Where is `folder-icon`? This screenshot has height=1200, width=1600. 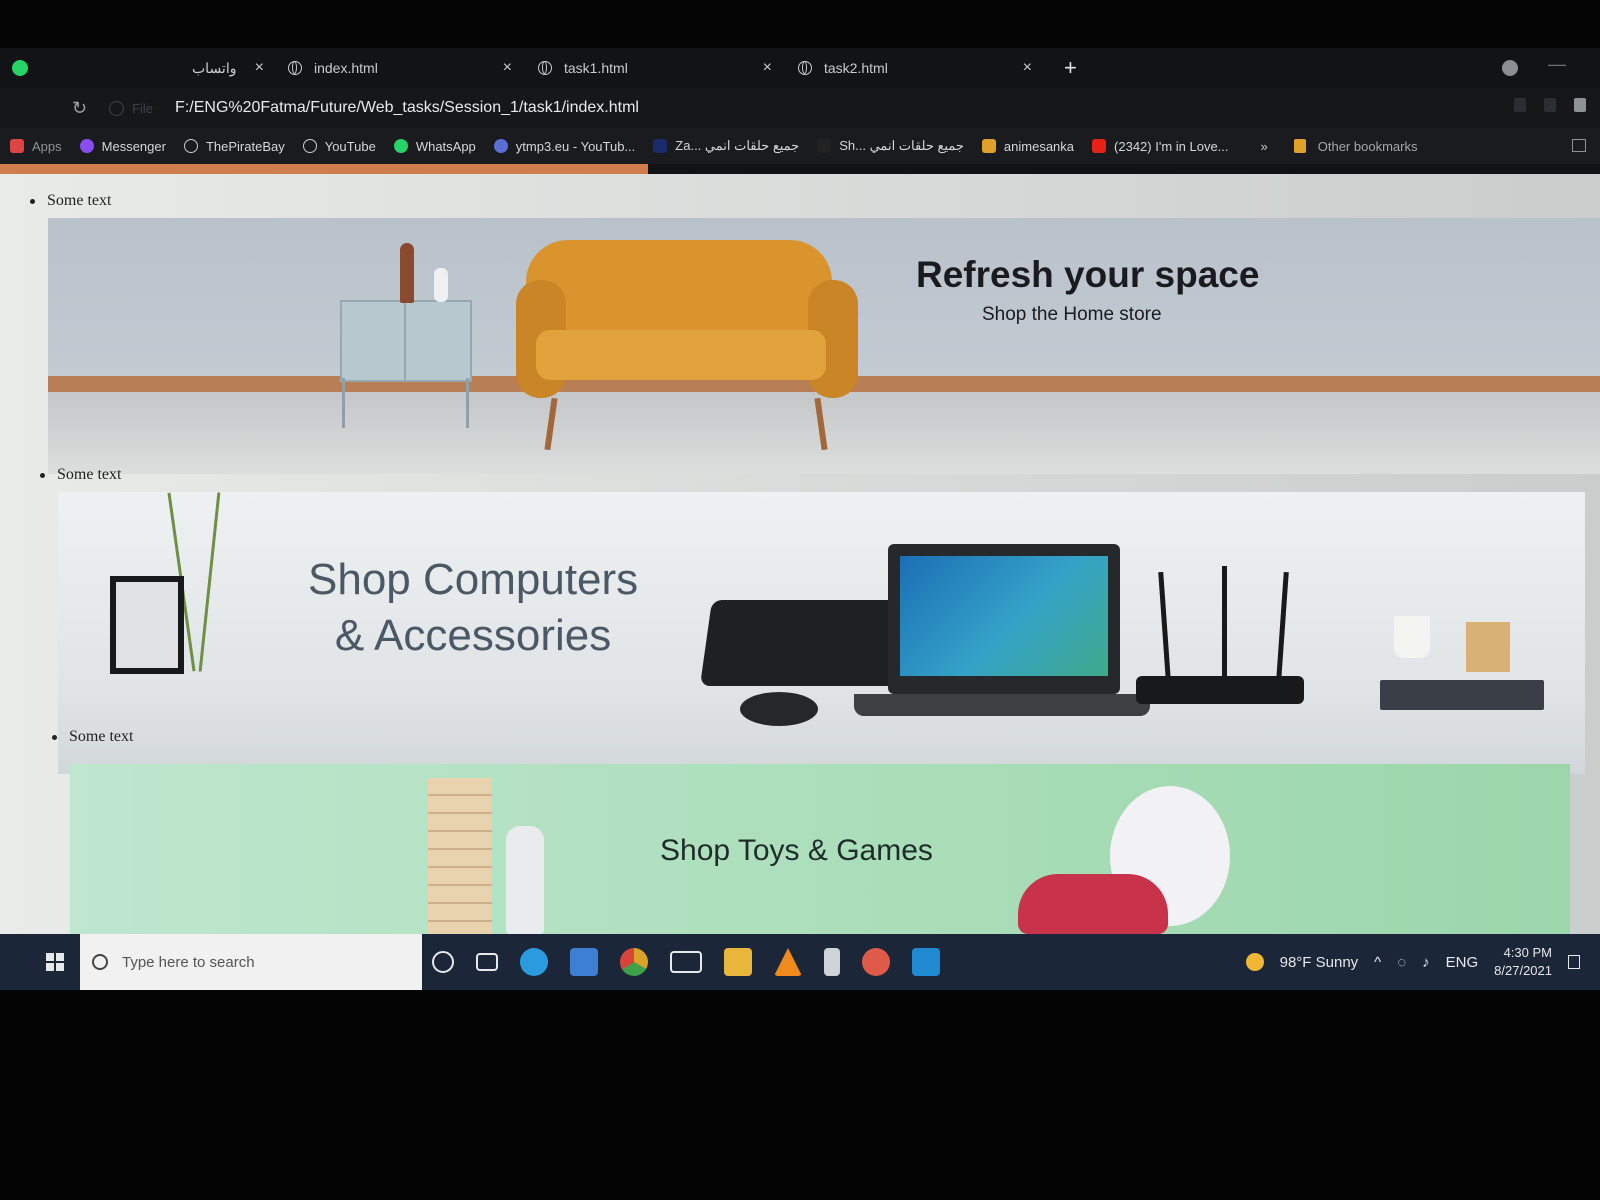
folder-icon is located at coordinates (988, 146).